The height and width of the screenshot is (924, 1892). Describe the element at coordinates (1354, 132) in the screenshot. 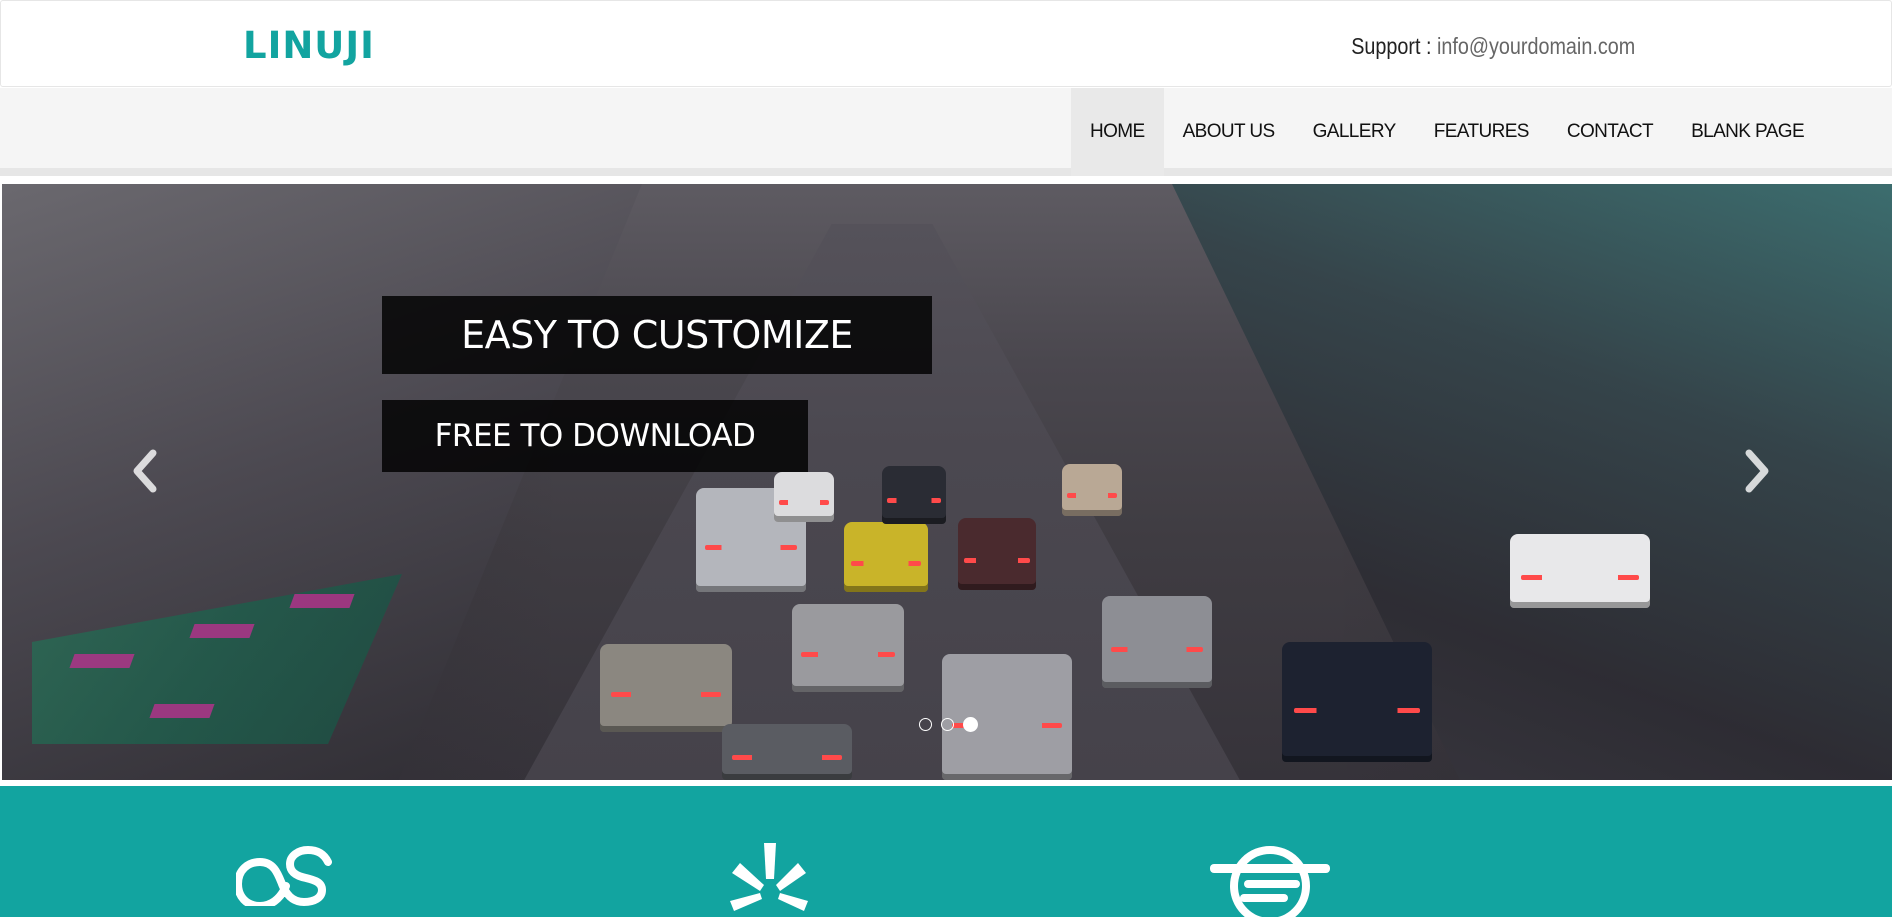

I see `nav-item-gallery: GALLERY` at that location.